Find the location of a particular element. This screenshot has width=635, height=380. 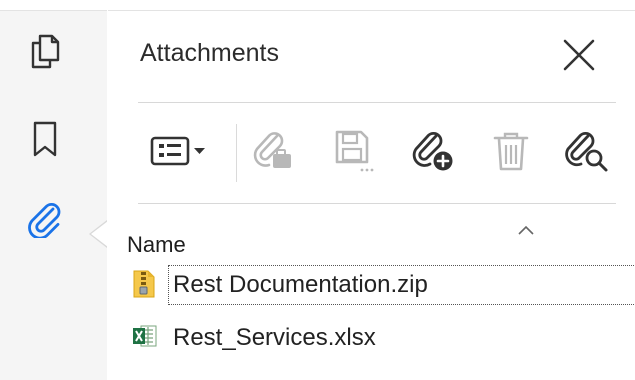

pages-button is located at coordinates (45, 51).